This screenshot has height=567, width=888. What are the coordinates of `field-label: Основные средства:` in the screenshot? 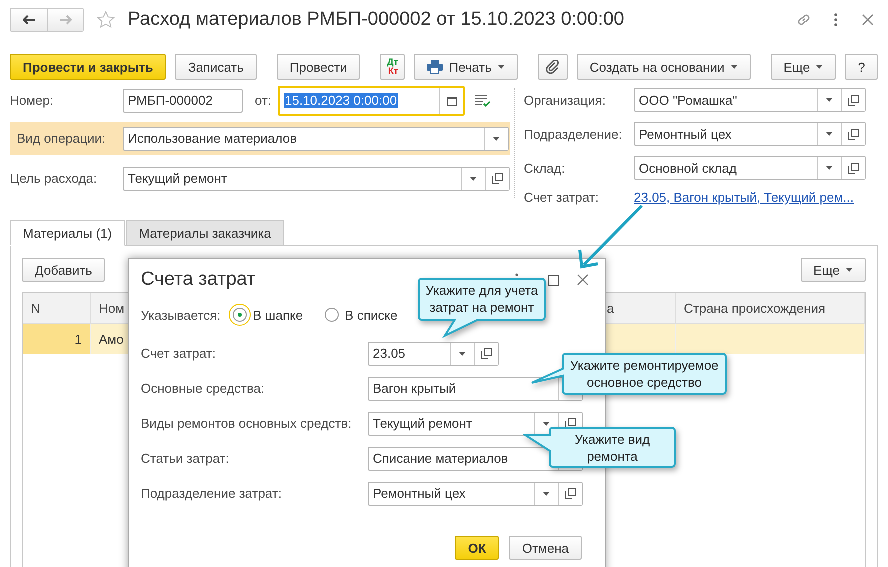 It's located at (203, 388).